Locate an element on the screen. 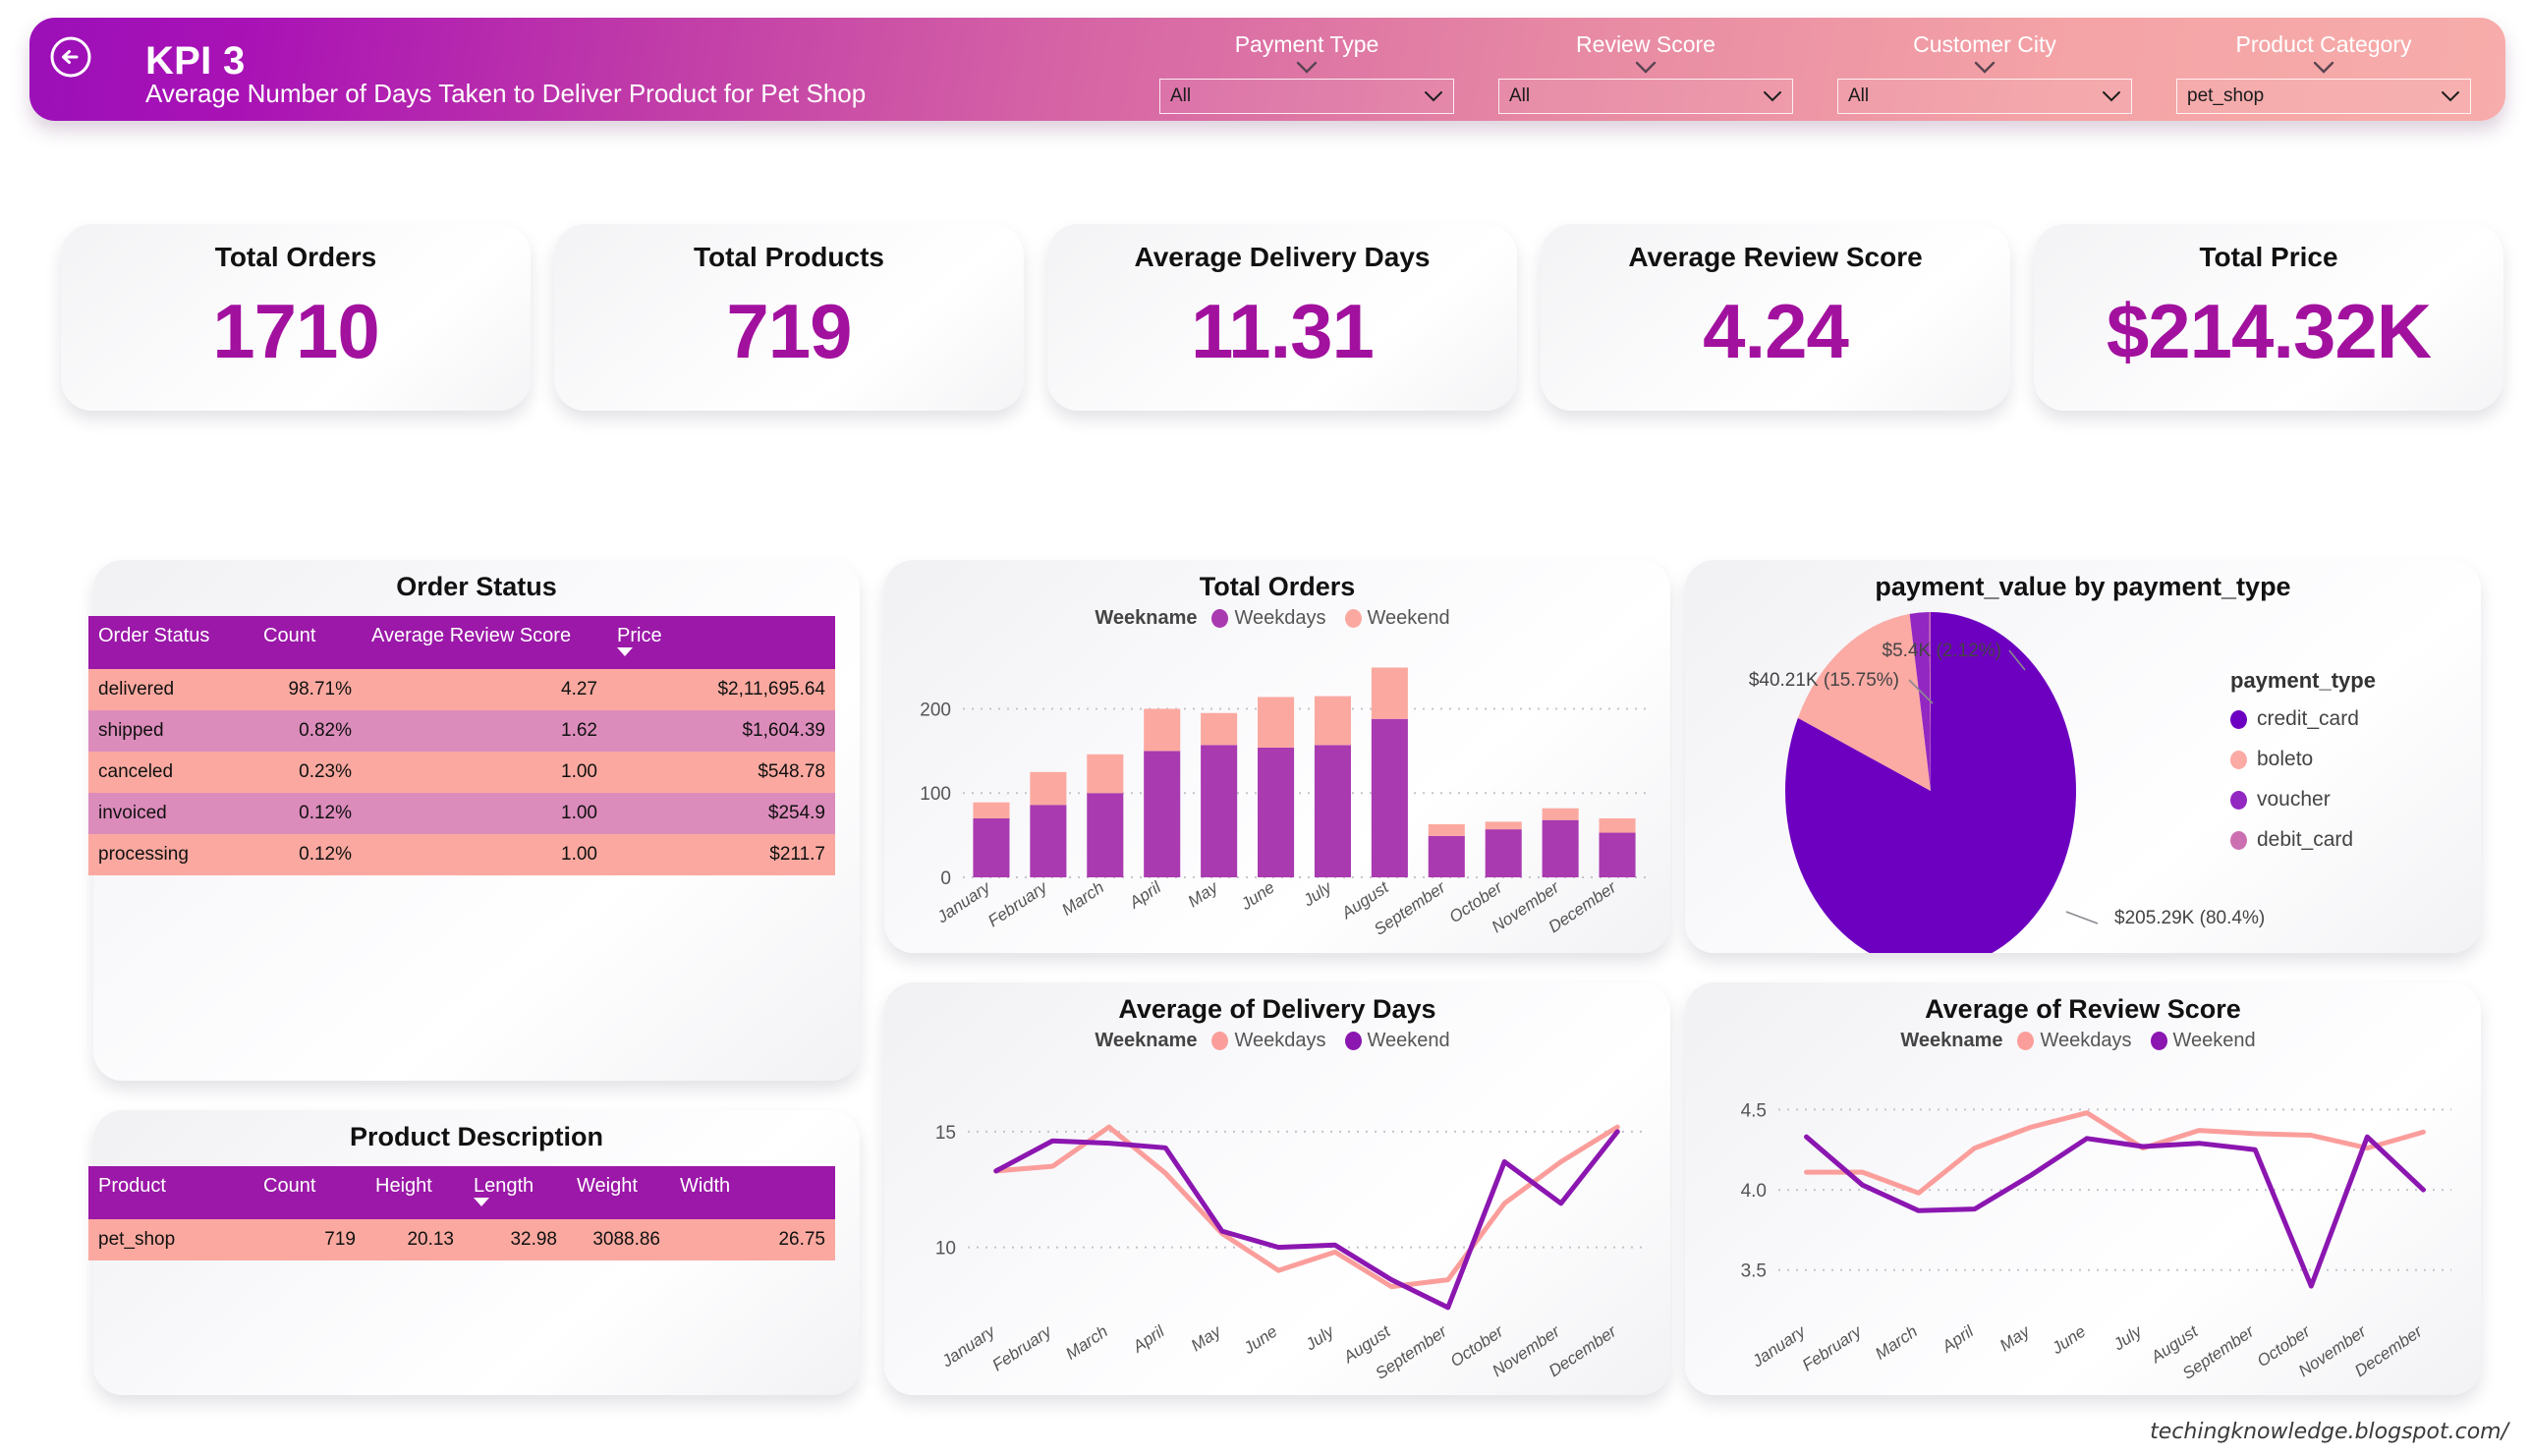 The height and width of the screenshot is (1456, 2530). legend-item-credit_card: credit_card is located at coordinates (2303, 719).